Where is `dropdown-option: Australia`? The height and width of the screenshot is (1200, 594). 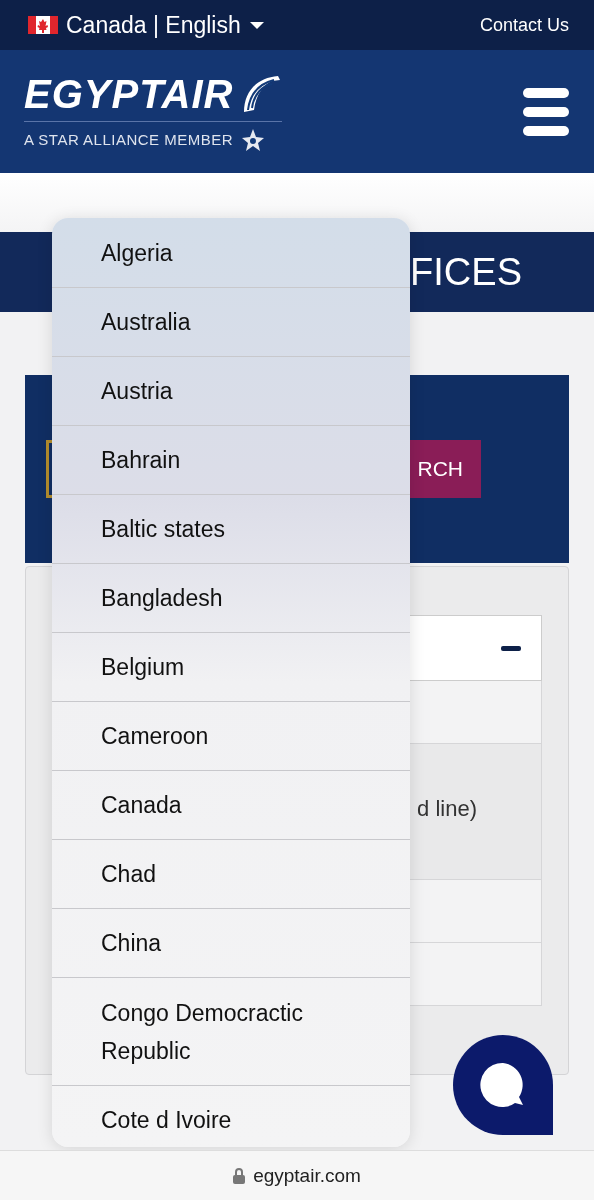 dropdown-option: Australia is located at coordinates (231, 321).